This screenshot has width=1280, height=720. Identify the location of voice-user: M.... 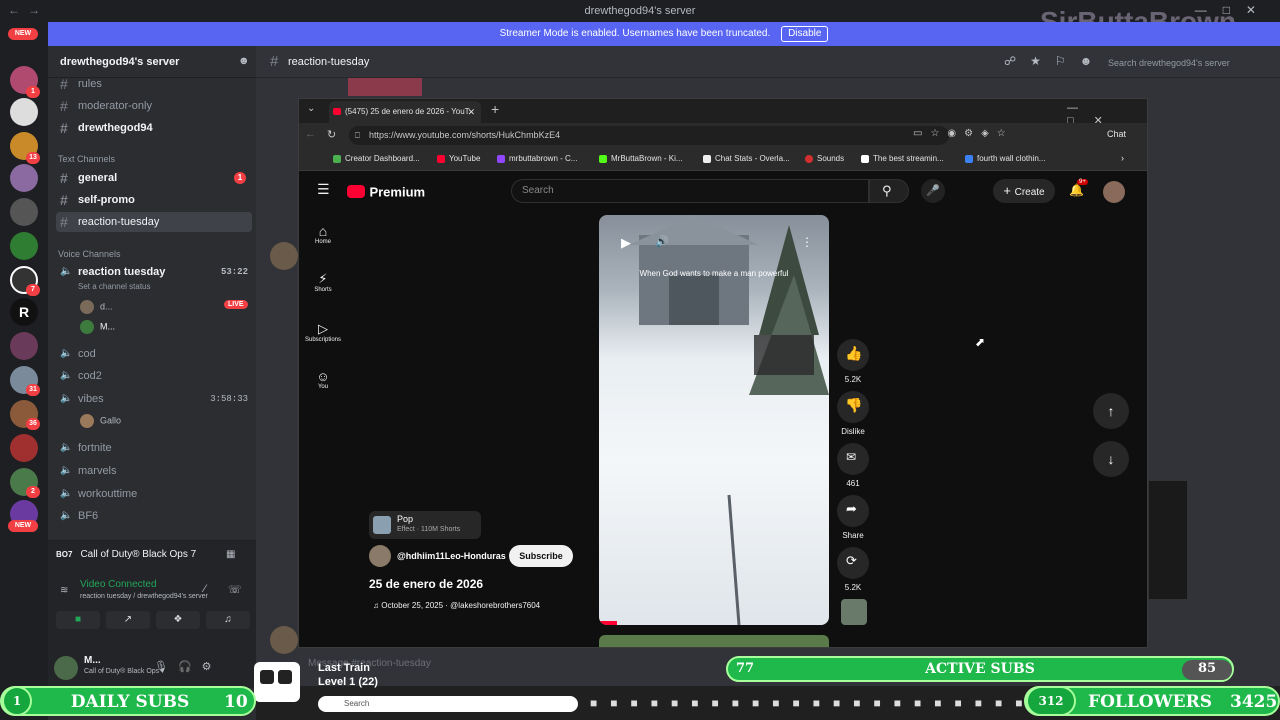
(97, 327).